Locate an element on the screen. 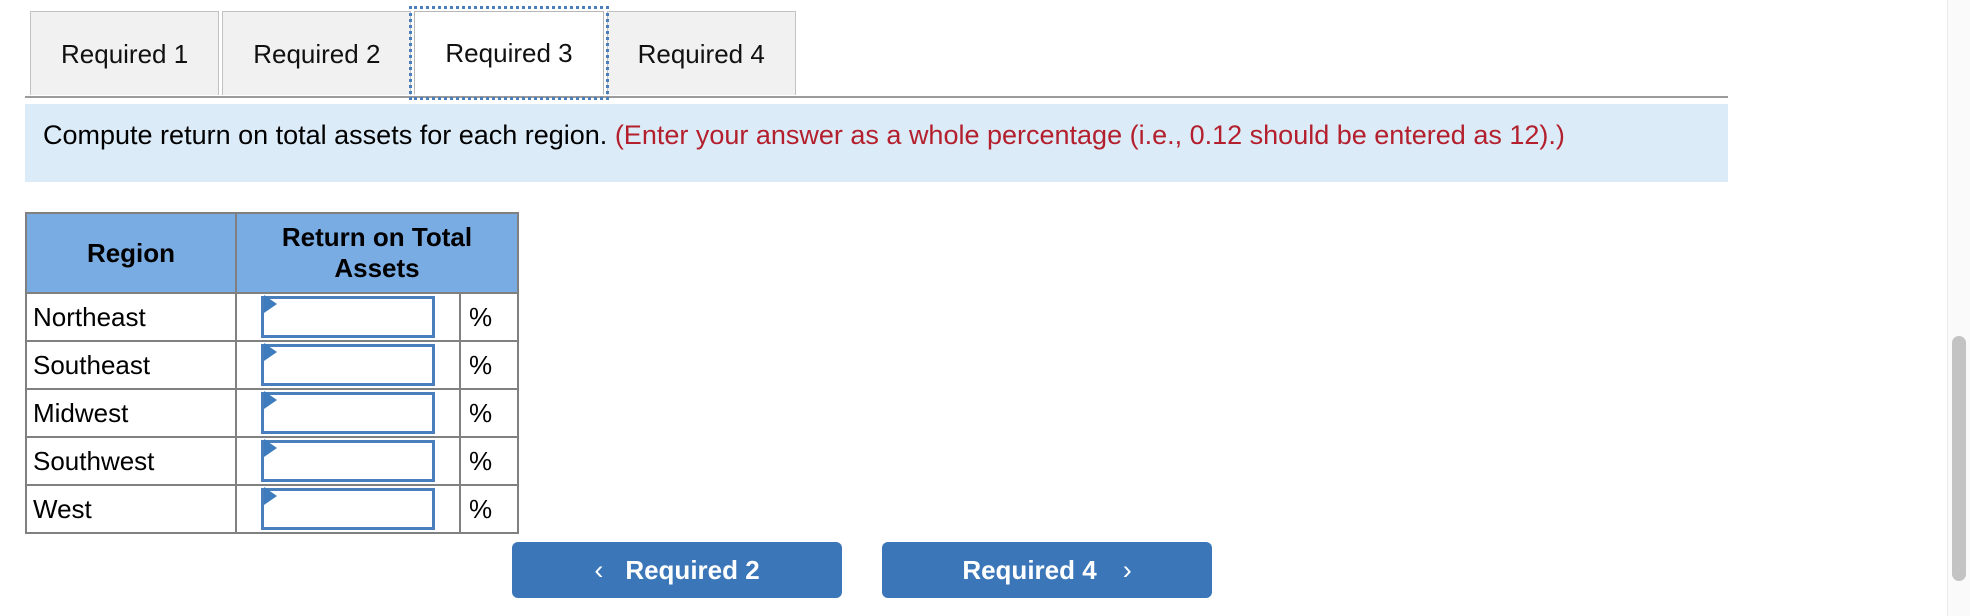 This screenshot has height=616, width=1970. region-label: Southwest is located at coordinates (131, 461).